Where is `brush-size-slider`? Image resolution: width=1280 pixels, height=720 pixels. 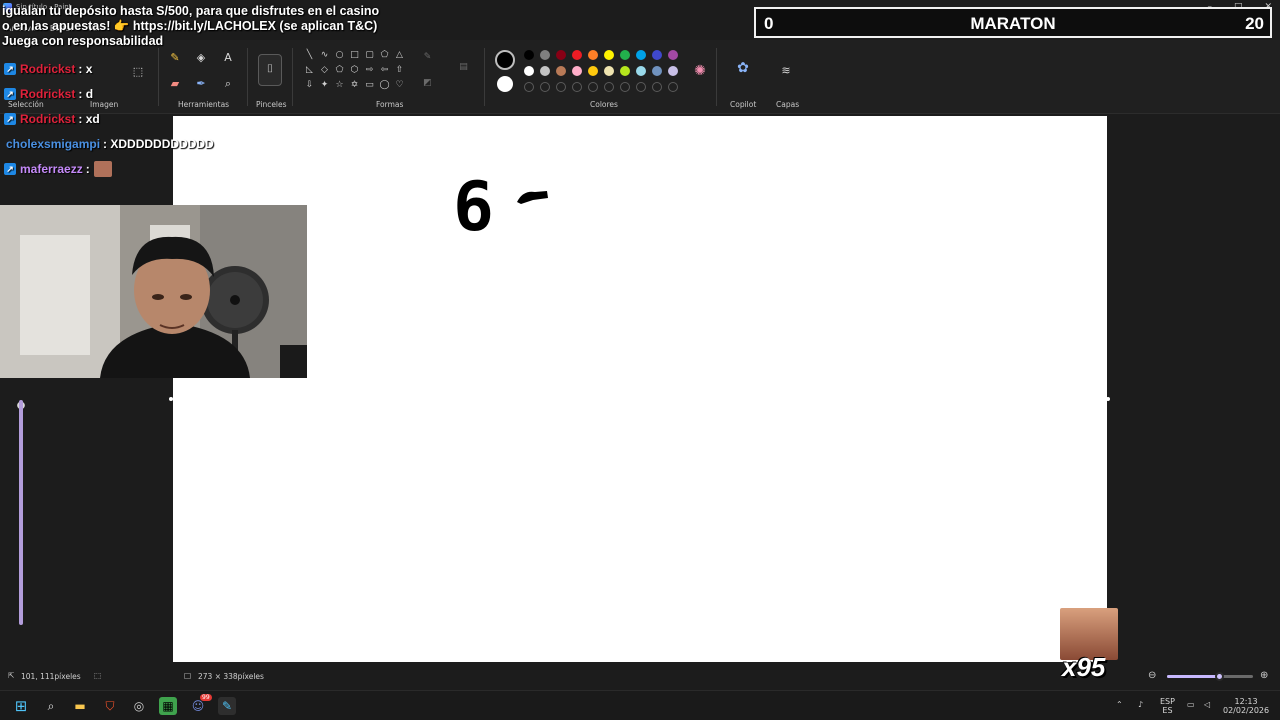
brush-size-slider is located at coordinates (21, 512).